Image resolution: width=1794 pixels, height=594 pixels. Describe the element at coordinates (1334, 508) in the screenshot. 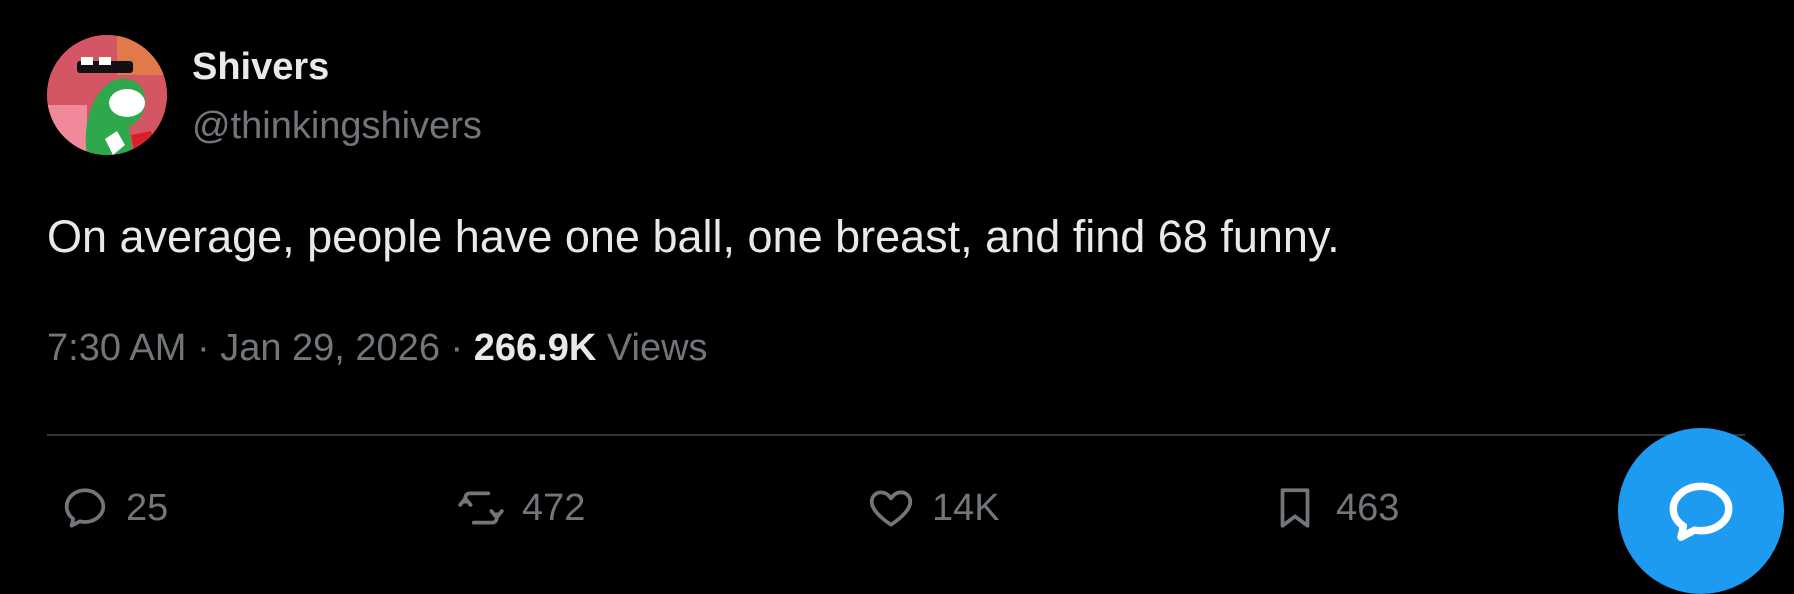

I see `bookmark-button: 463` at that location.